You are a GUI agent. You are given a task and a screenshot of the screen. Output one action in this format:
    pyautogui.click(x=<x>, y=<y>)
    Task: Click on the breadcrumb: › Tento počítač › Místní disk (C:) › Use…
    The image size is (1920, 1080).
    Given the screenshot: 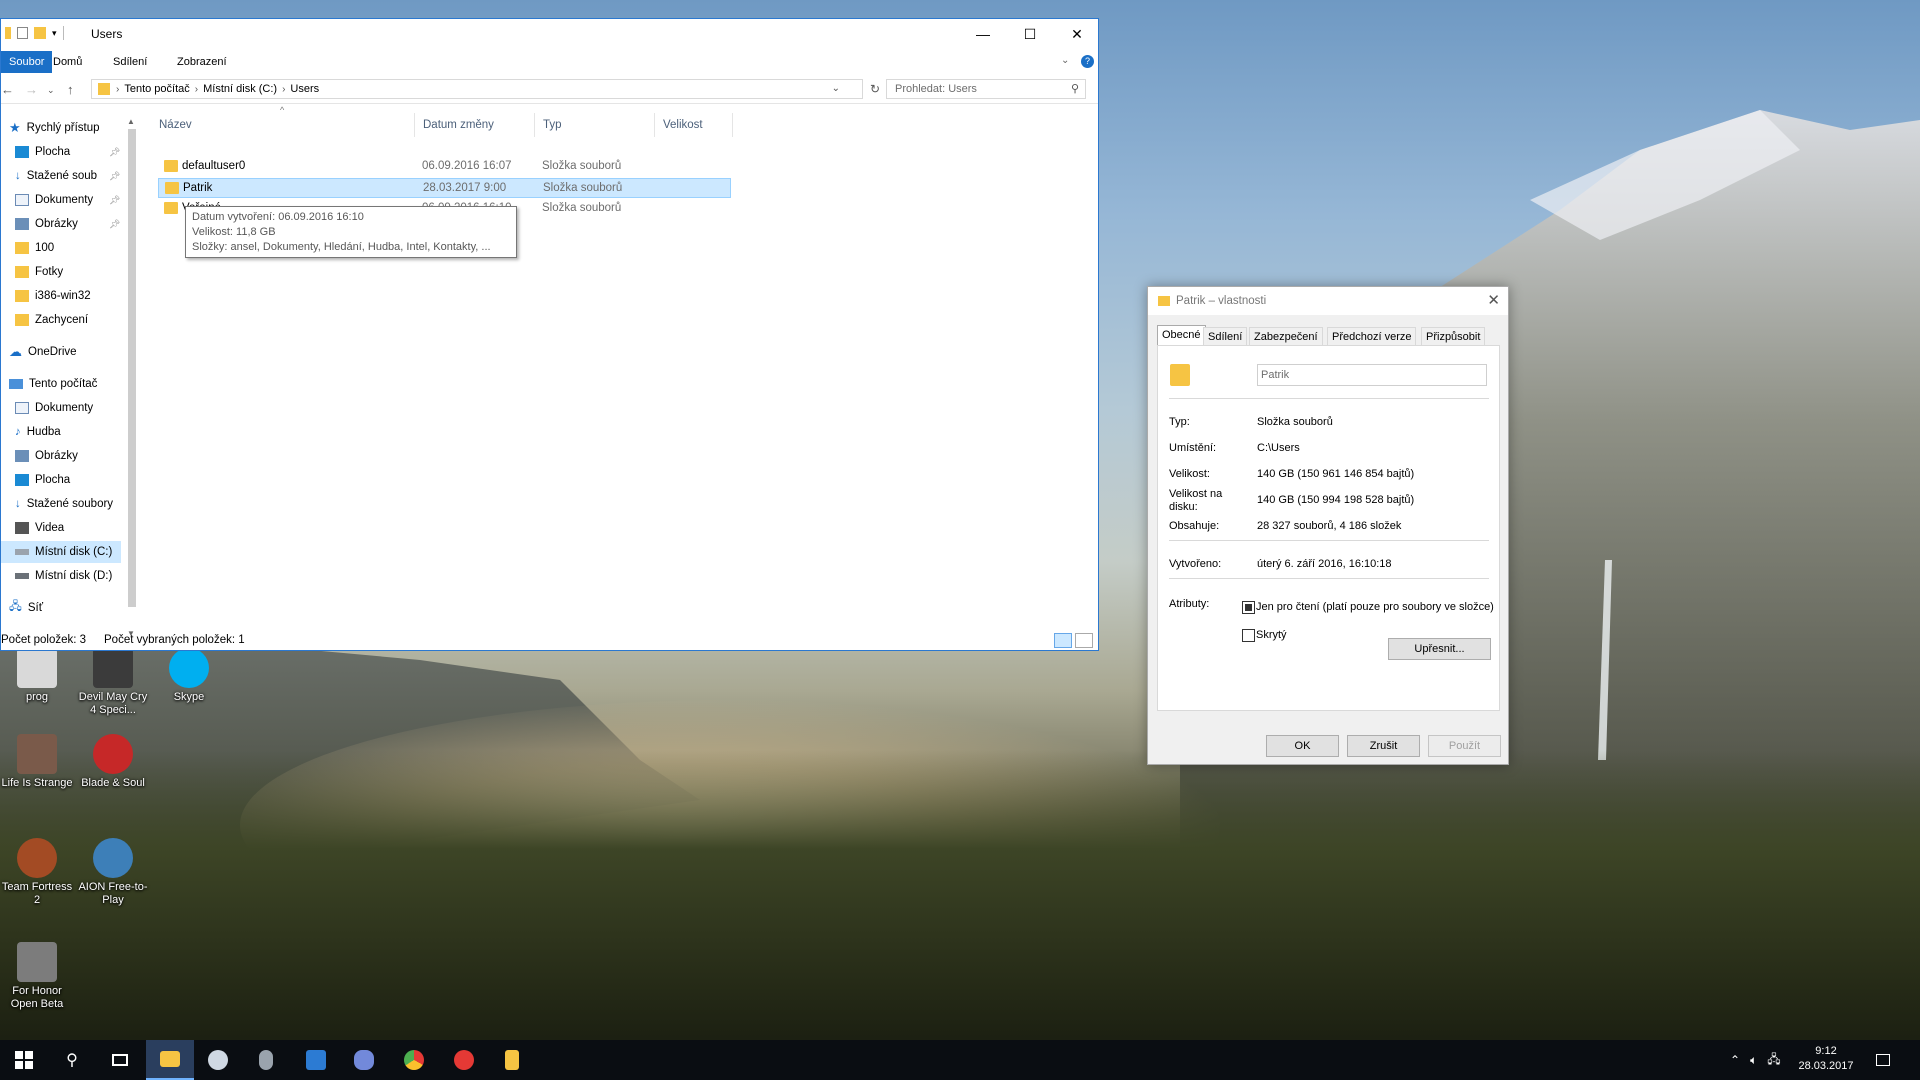 What is the action you would take?
    pyautogui.click(x=217, y=89)
    